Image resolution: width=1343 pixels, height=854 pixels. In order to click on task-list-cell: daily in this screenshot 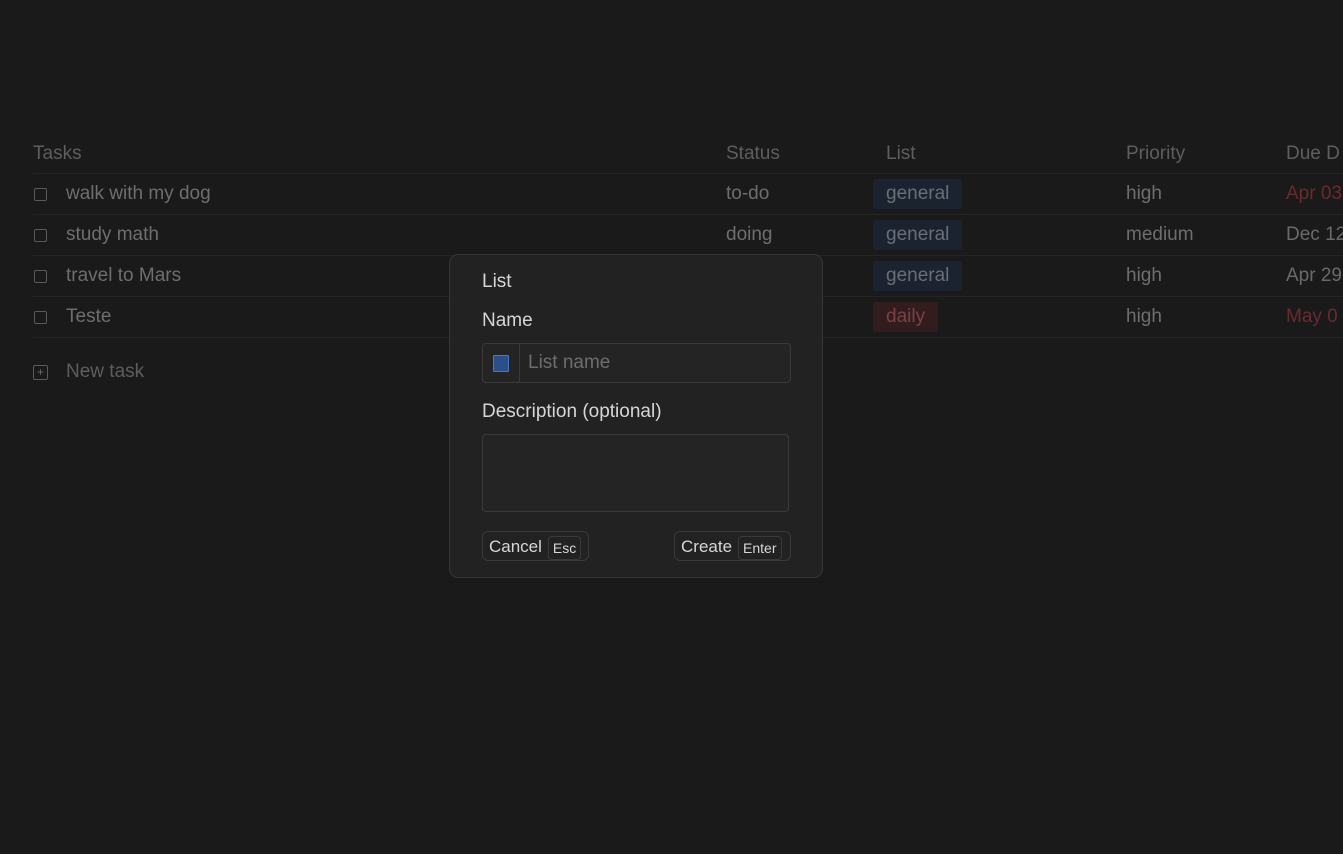, I will do `click(906, 317)`.